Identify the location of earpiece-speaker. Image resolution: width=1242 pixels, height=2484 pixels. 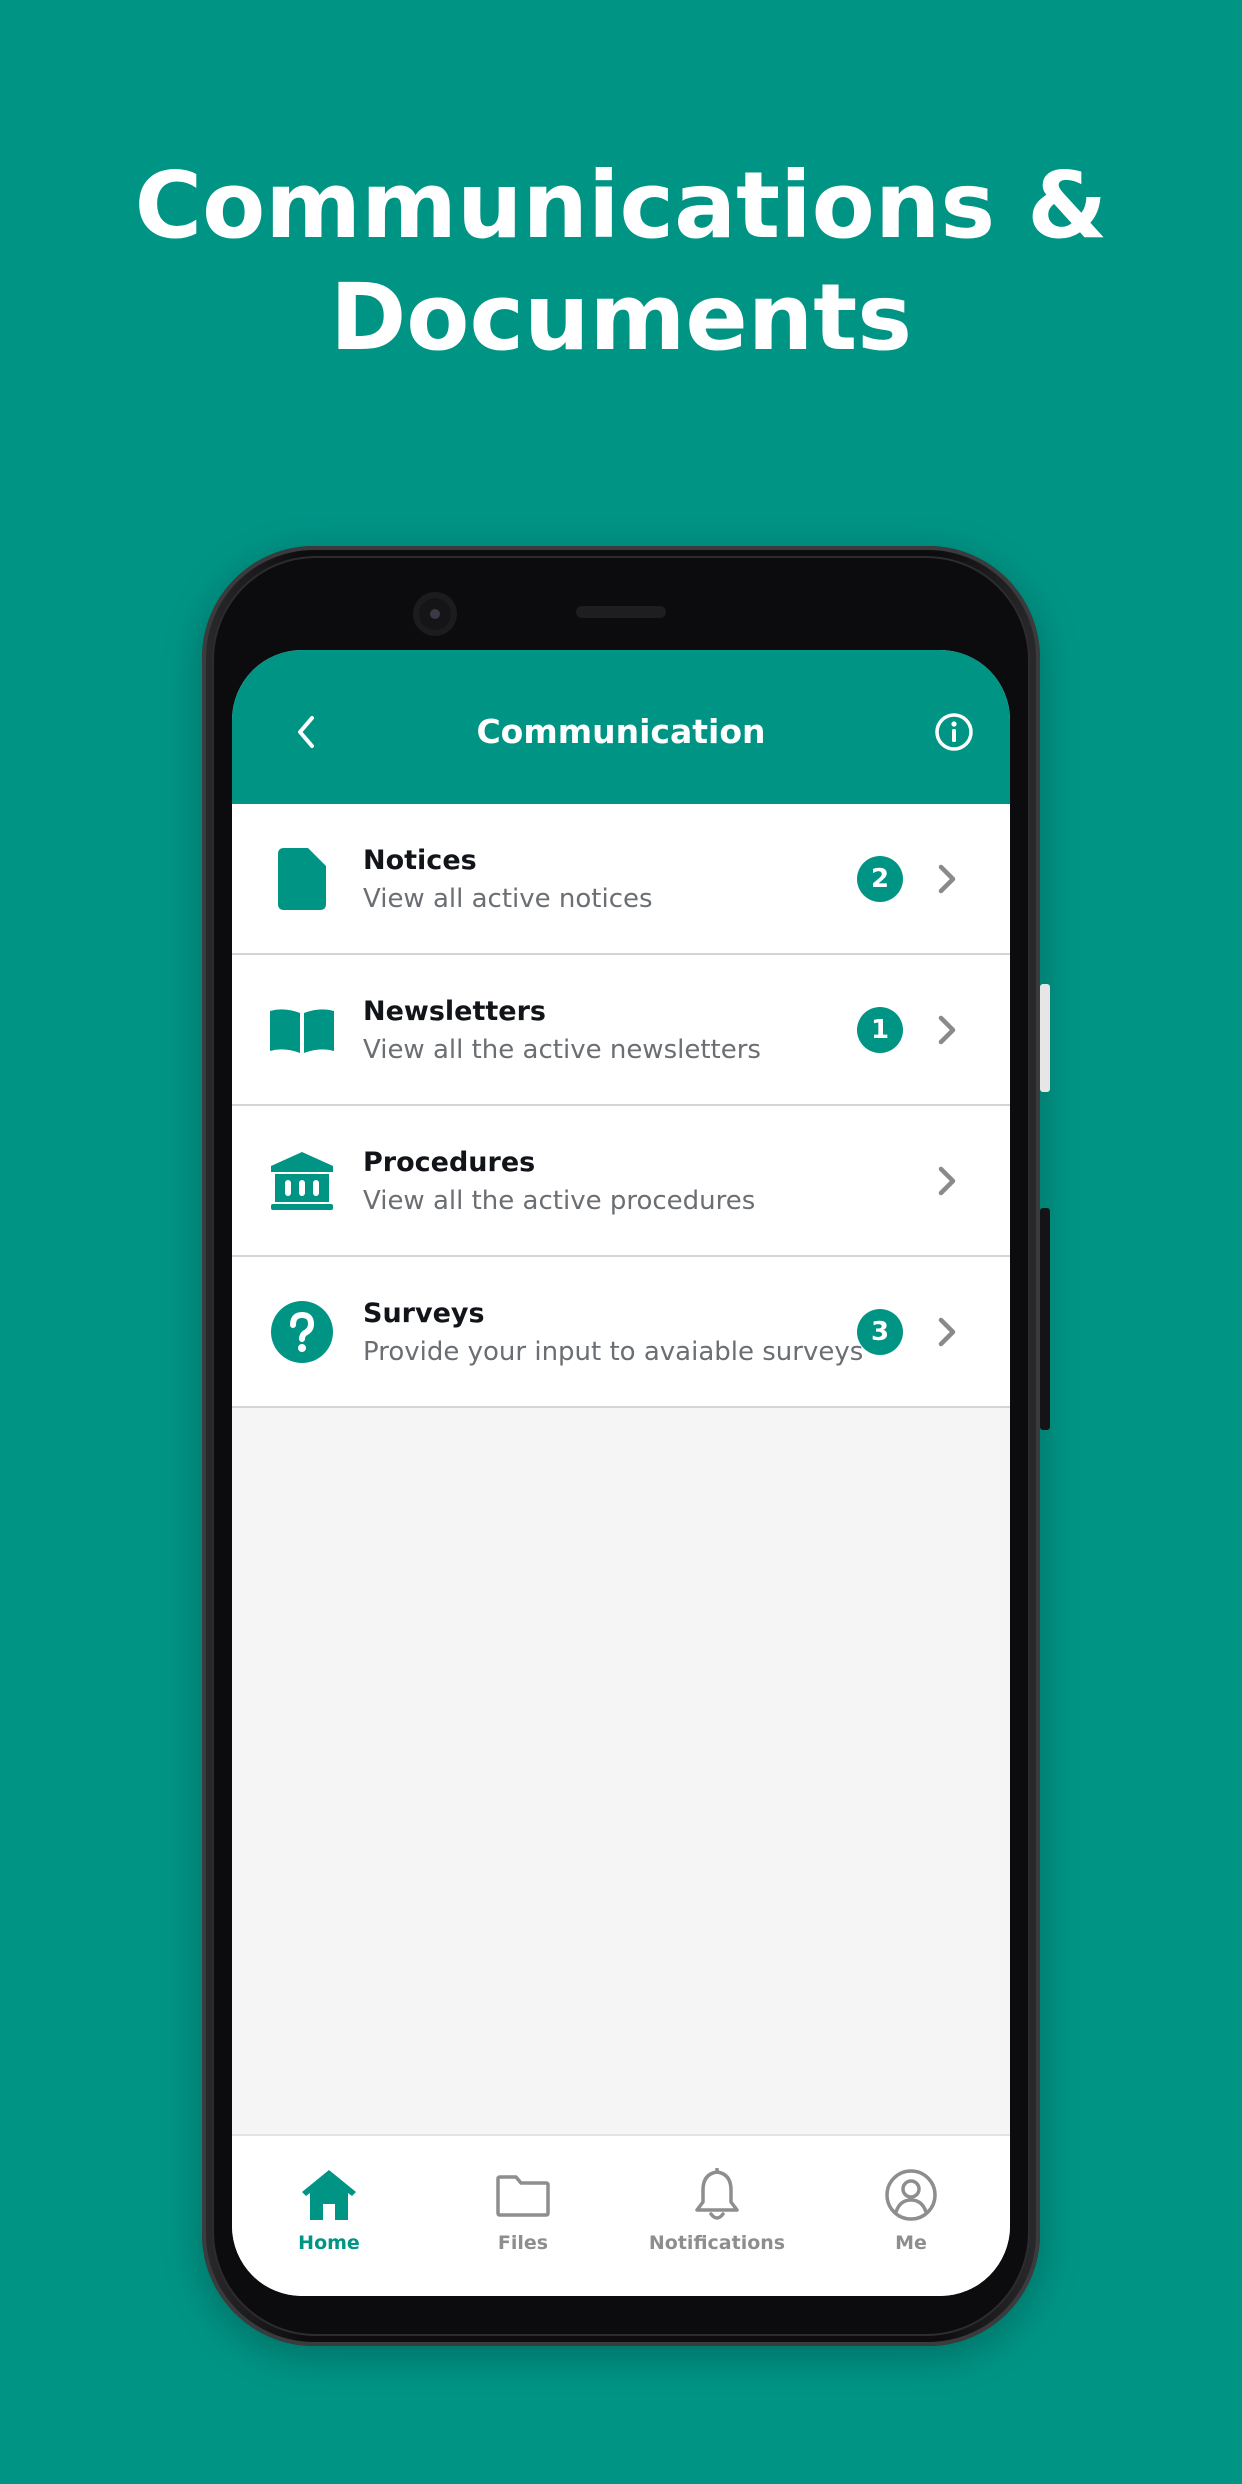
(621, 612).